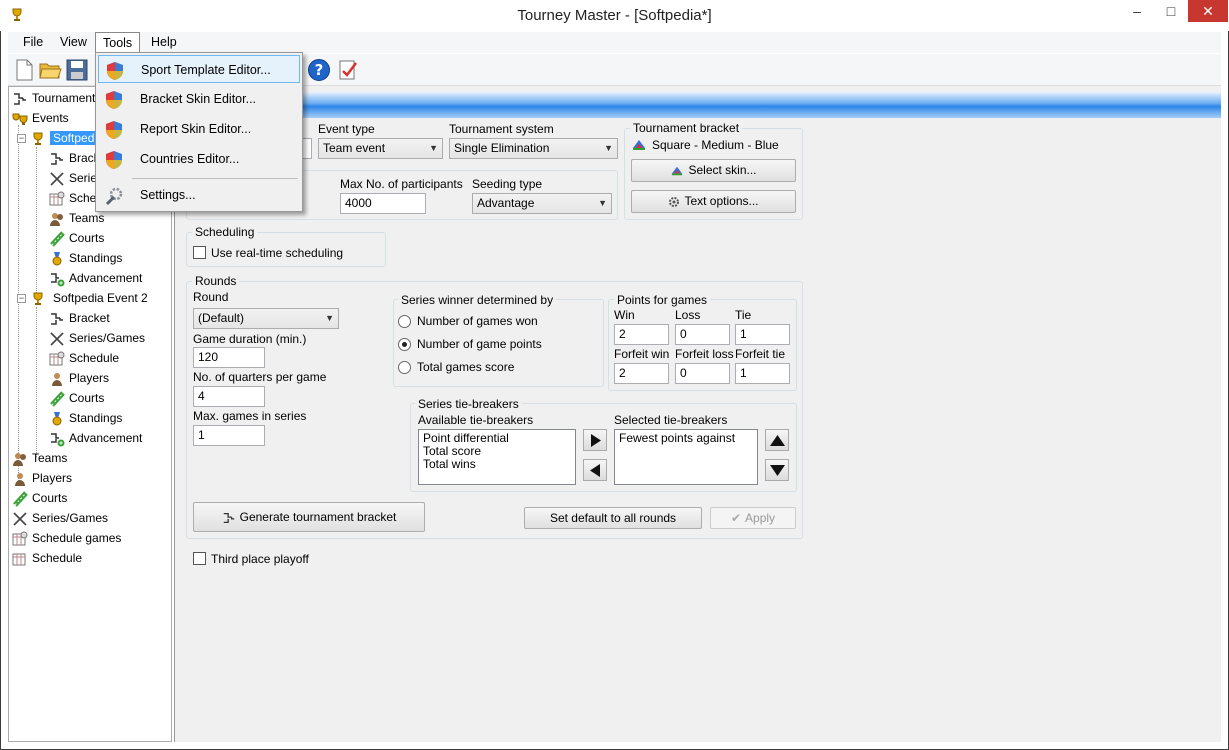 This screenshot has height=750, width=1229. Describe the element at coordinates (97, 338) in the screenshot. I see `tree-item-series-games: Series/Games` at that location.